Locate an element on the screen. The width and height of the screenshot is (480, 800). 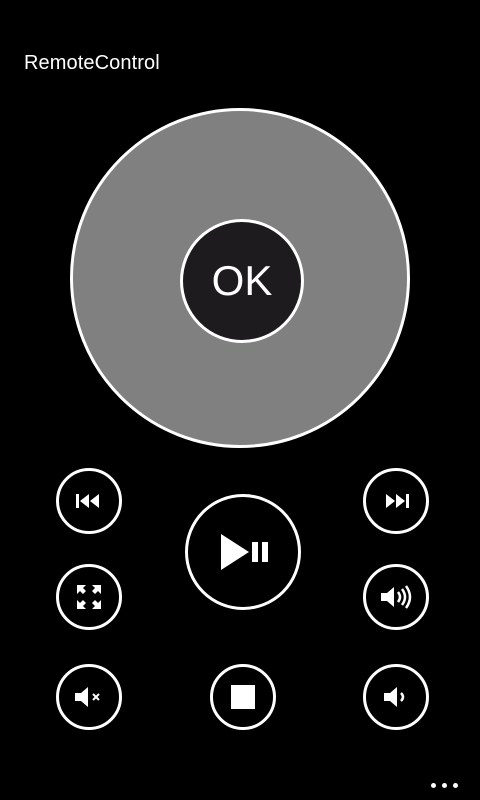
ok-label: OK is located at coordinates (242, 280).